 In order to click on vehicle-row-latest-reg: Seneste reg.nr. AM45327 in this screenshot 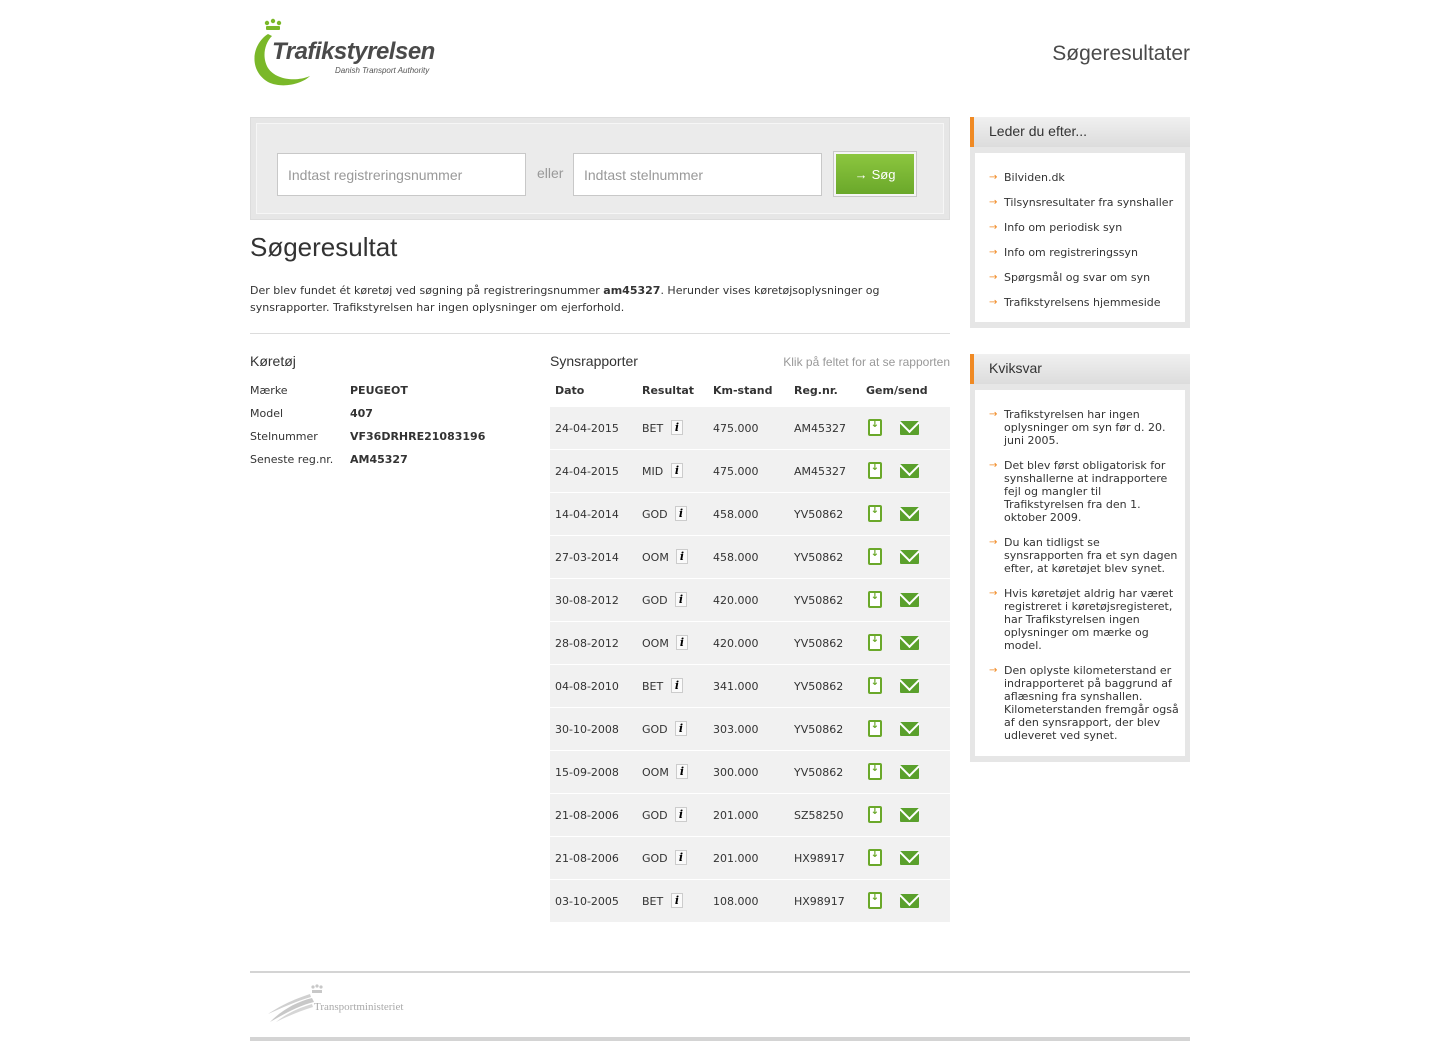, I will do `click(390, 462)`.